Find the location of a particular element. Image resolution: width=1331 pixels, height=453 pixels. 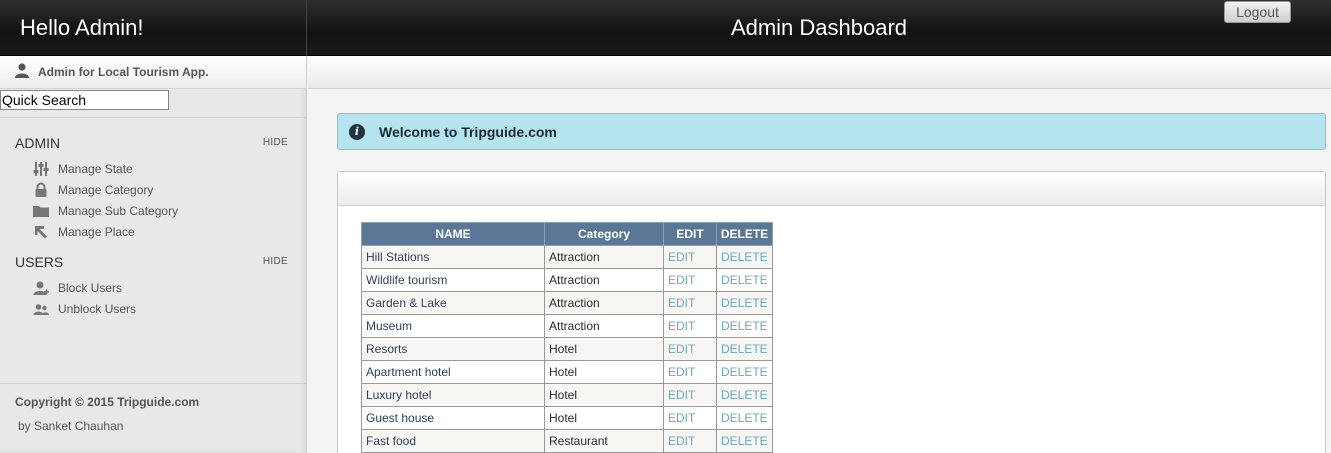

user-add-icon is located at coordinates (41, 288).